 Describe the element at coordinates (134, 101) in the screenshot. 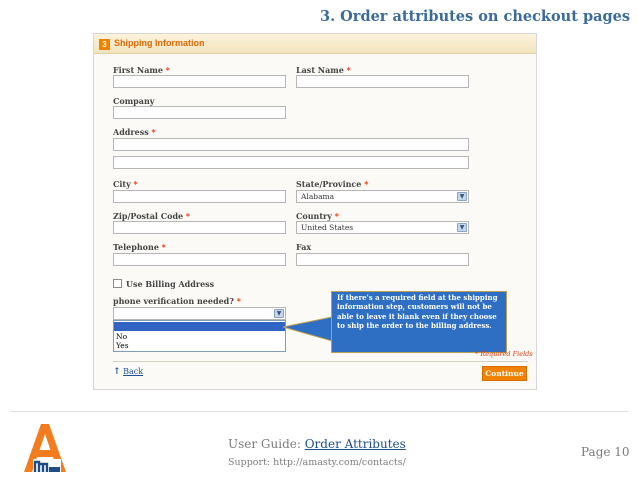

I see `company-label: Company` at that location.